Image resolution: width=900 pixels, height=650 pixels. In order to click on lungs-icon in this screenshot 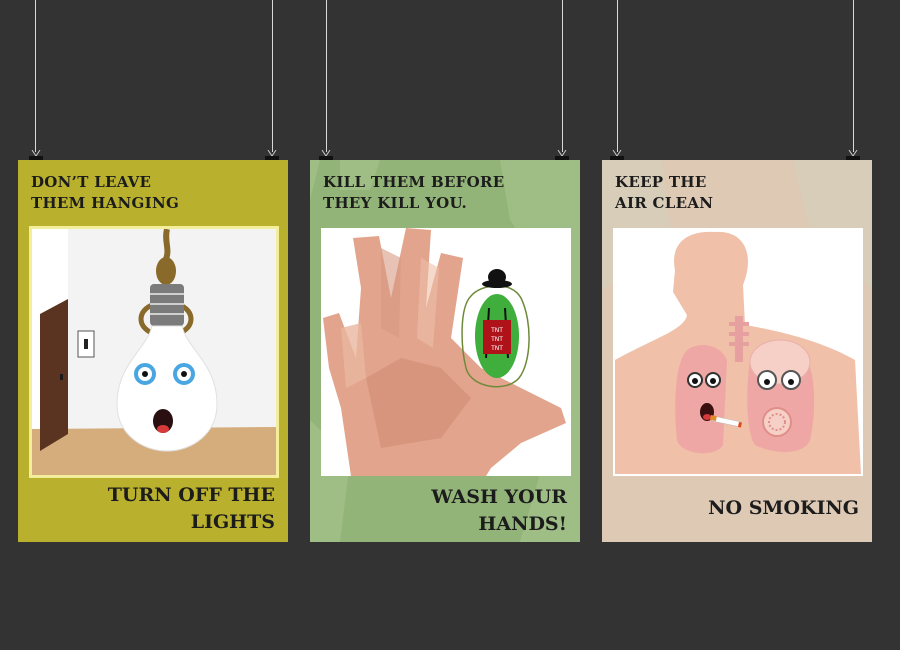, I will do `click(701, 399)`.